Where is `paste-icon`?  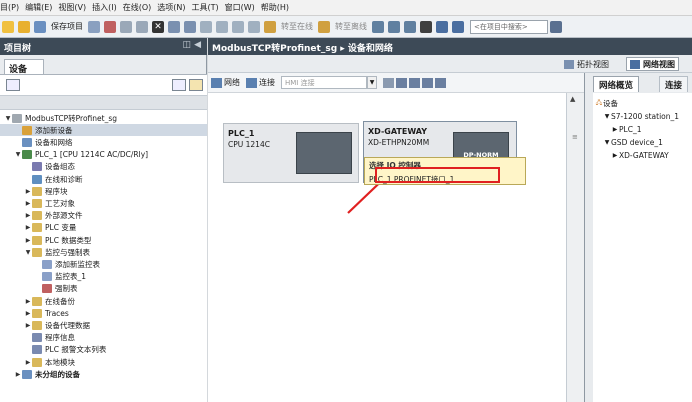 paste-icon is located at coordinates (142, 26).